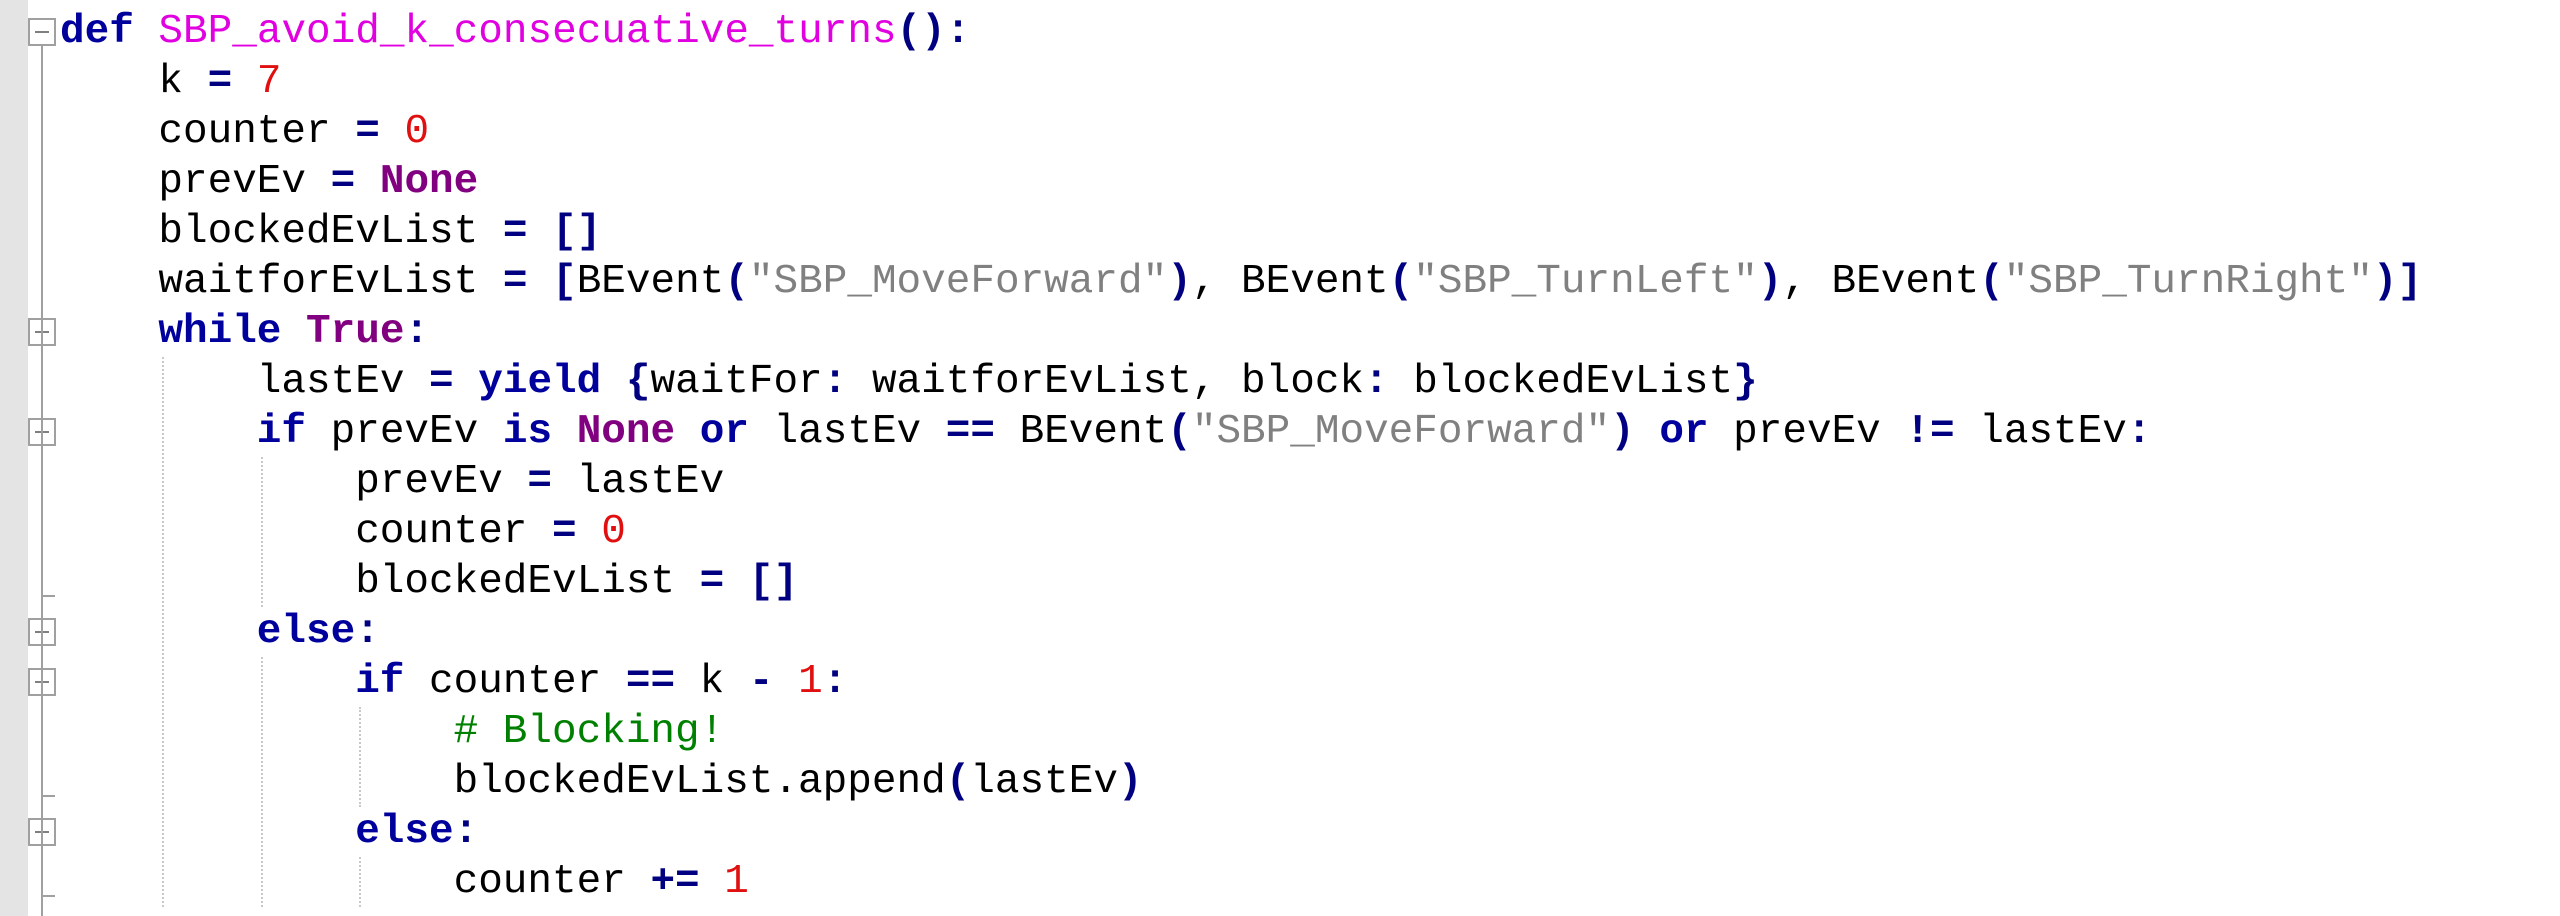 The width and height of the screenshot is (2560, 916). I want to click on code-token: None, so click(626, 432).